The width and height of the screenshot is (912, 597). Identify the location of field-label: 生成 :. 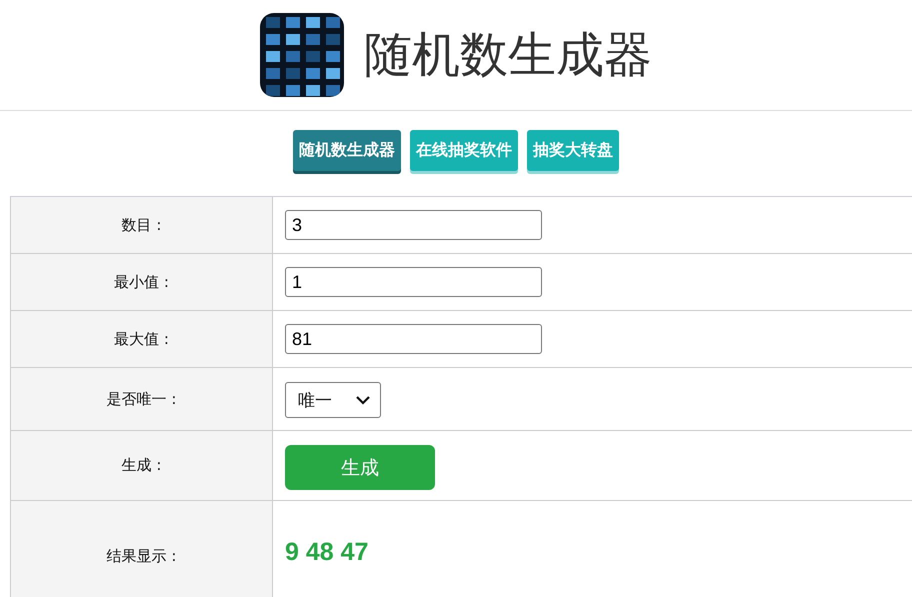
(142, 465).